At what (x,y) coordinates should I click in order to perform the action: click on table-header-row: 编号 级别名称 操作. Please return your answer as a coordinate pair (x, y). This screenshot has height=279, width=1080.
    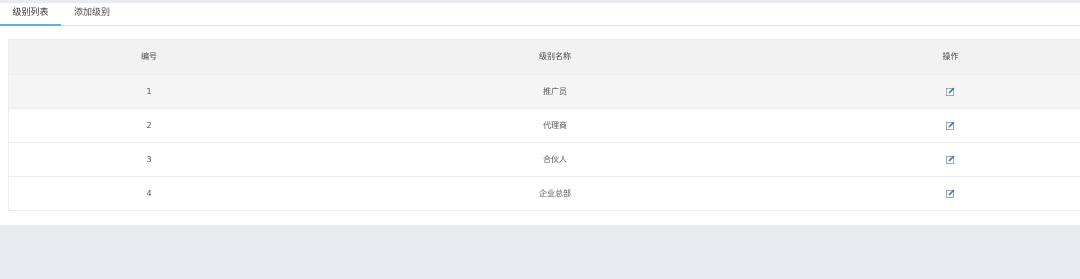
    Looking at the image, I should click on (544, 57).